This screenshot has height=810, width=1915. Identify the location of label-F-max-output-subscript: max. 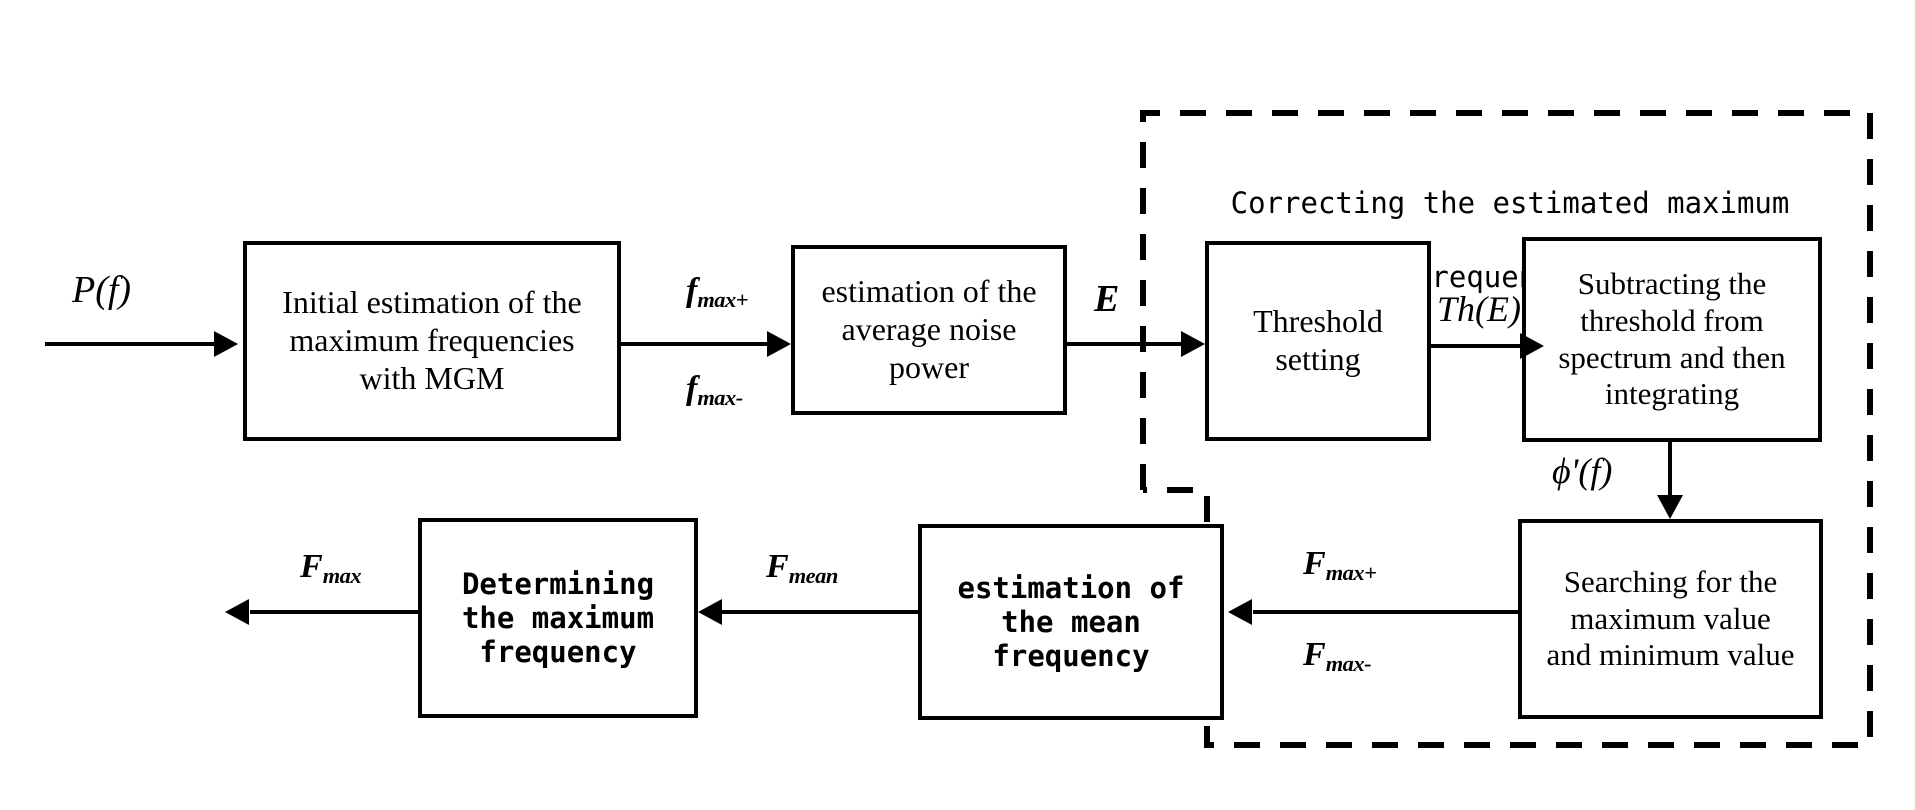
(342, 576).